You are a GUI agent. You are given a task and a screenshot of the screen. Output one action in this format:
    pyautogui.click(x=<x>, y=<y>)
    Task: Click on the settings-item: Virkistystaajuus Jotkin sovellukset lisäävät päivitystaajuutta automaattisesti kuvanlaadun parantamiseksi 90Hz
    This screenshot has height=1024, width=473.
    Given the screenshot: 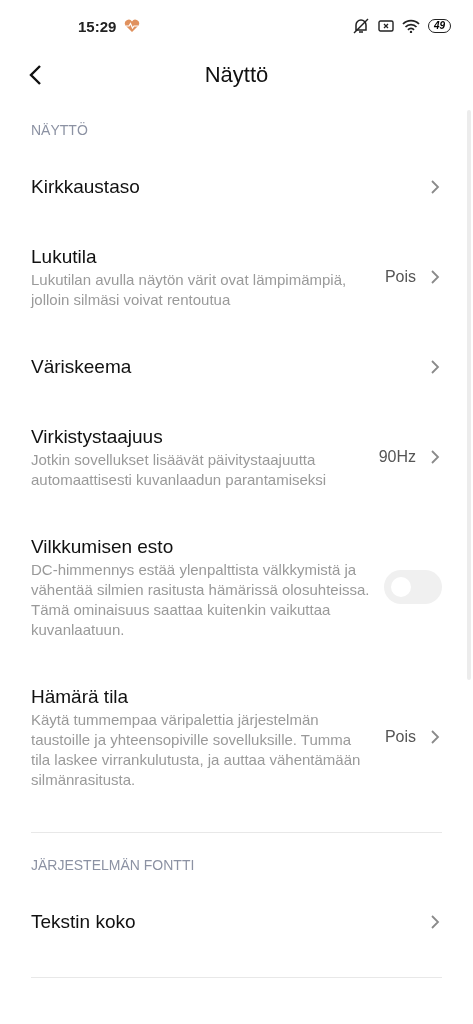 What is the action you would take?
    pyautogui.click(x=236, y=457)
    